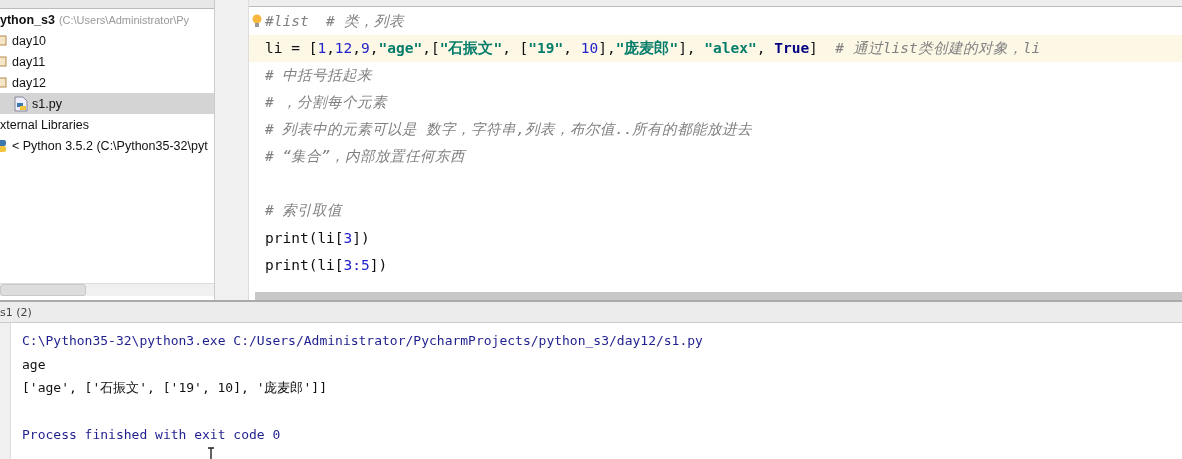 The image size is (1182, 459). What do you see at coordinates (44, 124) in the screenshot?
I see `tree-label: xternal Libraries` at bounding box center [44, 124].